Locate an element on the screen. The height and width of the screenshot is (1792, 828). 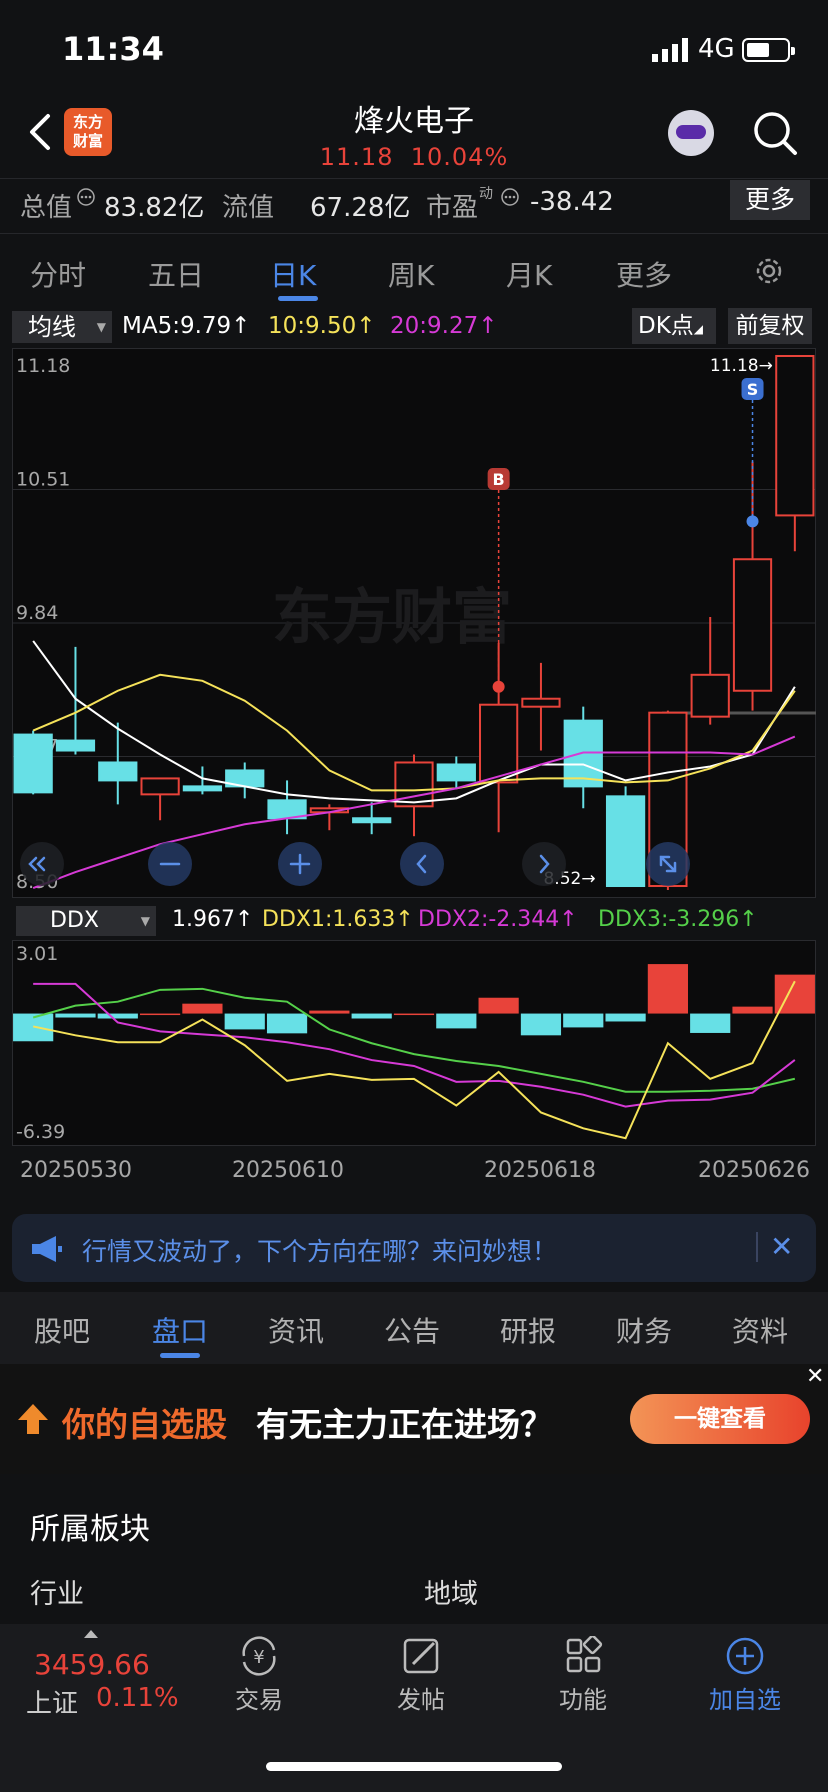
ddx-axis-label: -6.39 is located at coordinates (40, 1132).